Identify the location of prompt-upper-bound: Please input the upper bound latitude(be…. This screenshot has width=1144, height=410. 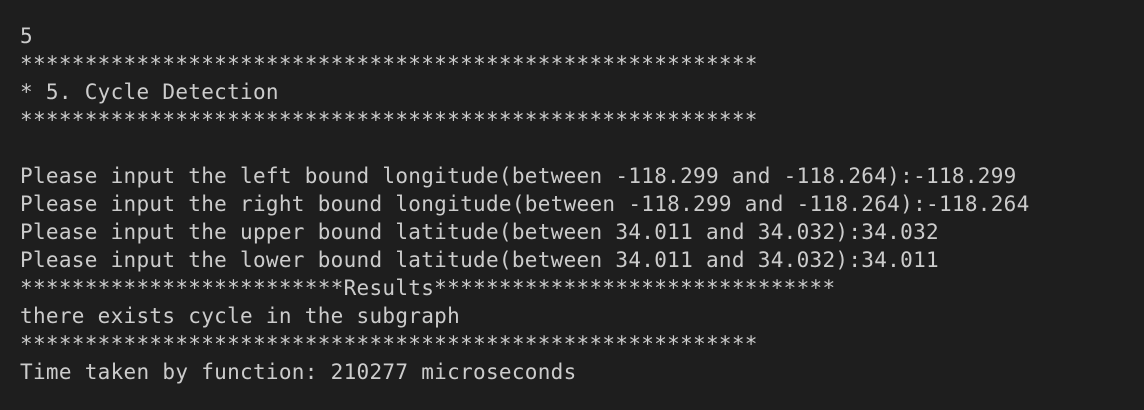
(479, 232).